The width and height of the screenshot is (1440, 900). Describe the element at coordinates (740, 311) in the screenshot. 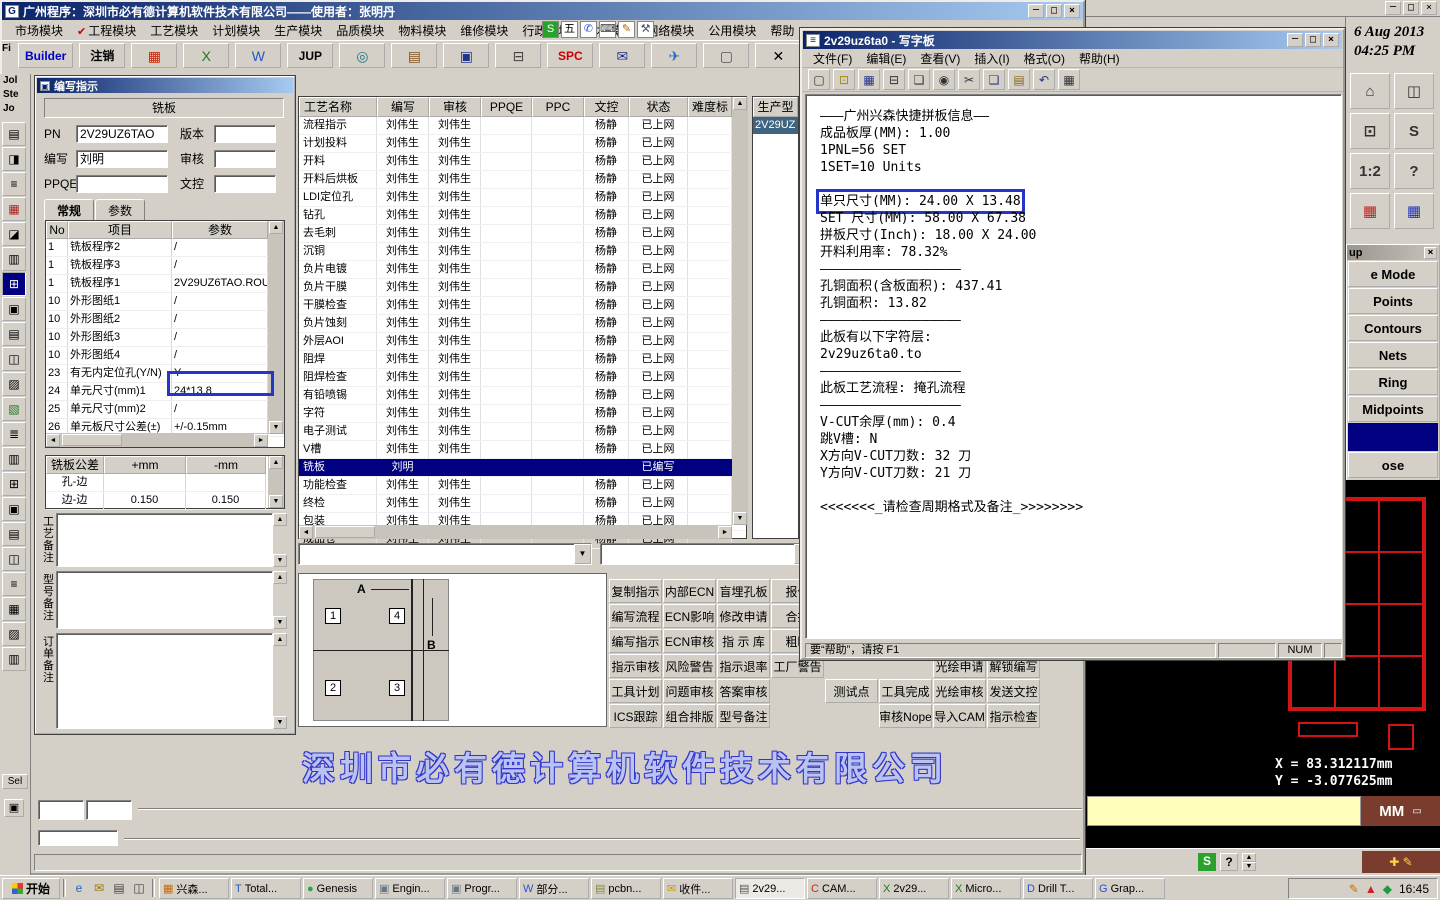

I see `proc-vscroll: ▲ ▼` at that location.